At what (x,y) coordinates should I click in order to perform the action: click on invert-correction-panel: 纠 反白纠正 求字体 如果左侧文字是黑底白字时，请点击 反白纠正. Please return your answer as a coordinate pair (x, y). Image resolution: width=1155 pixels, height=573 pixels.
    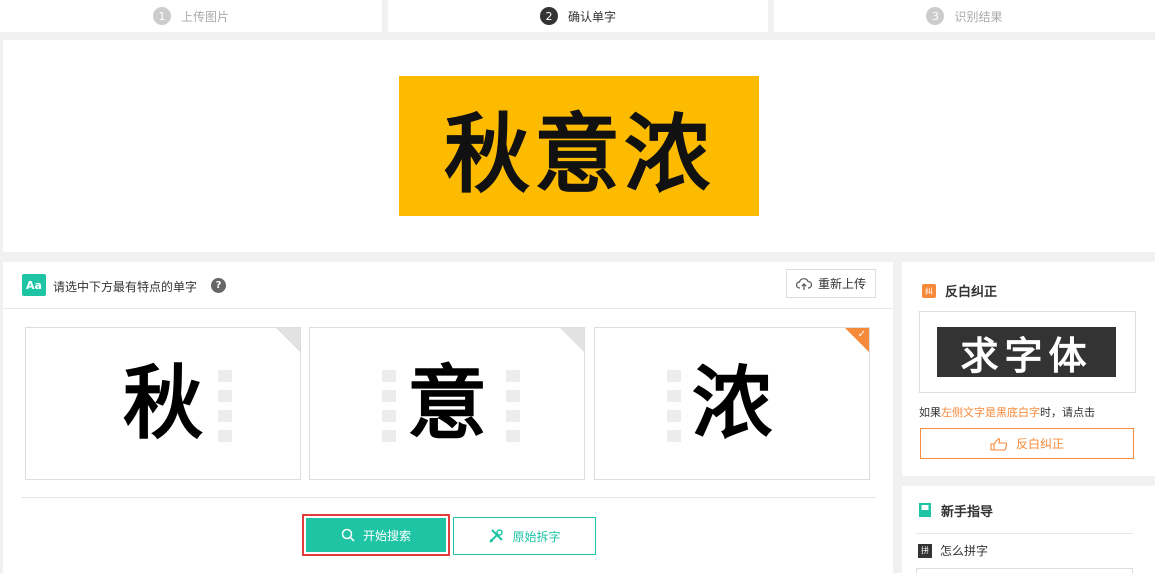
    Looking at the image, I should click on (1028, 369).